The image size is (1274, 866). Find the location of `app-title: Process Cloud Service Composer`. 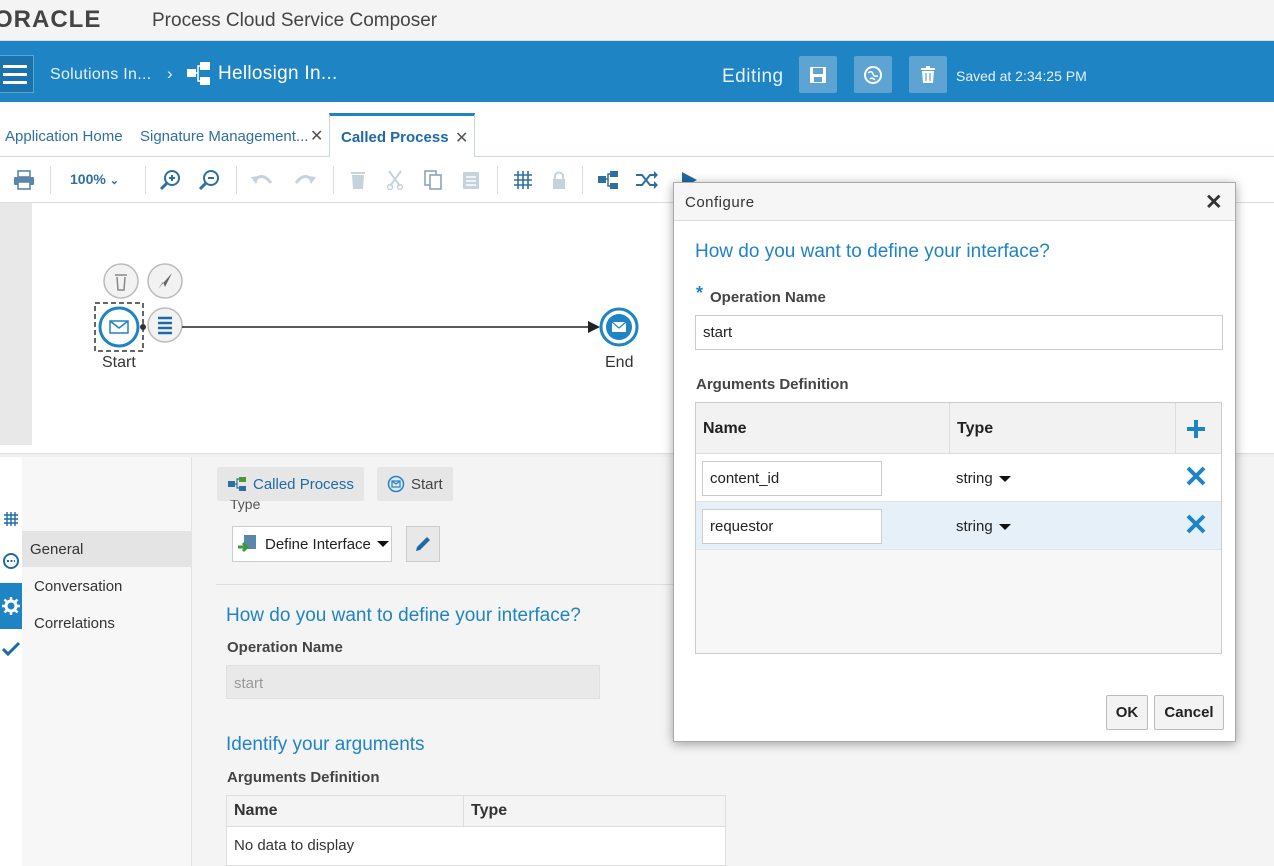

app-title: Process Cloud Service Composer is located at coordinates (295, 20).